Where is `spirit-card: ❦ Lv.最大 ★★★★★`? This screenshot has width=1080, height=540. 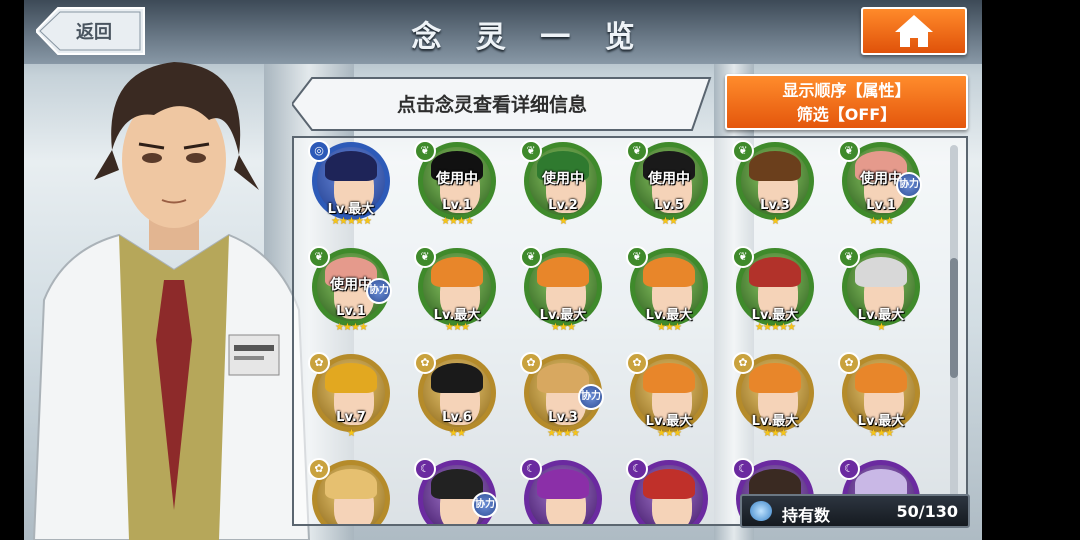
spirit-card: ❦ Lv.最大 ★★★★★ is located at coordinates (775, 296).